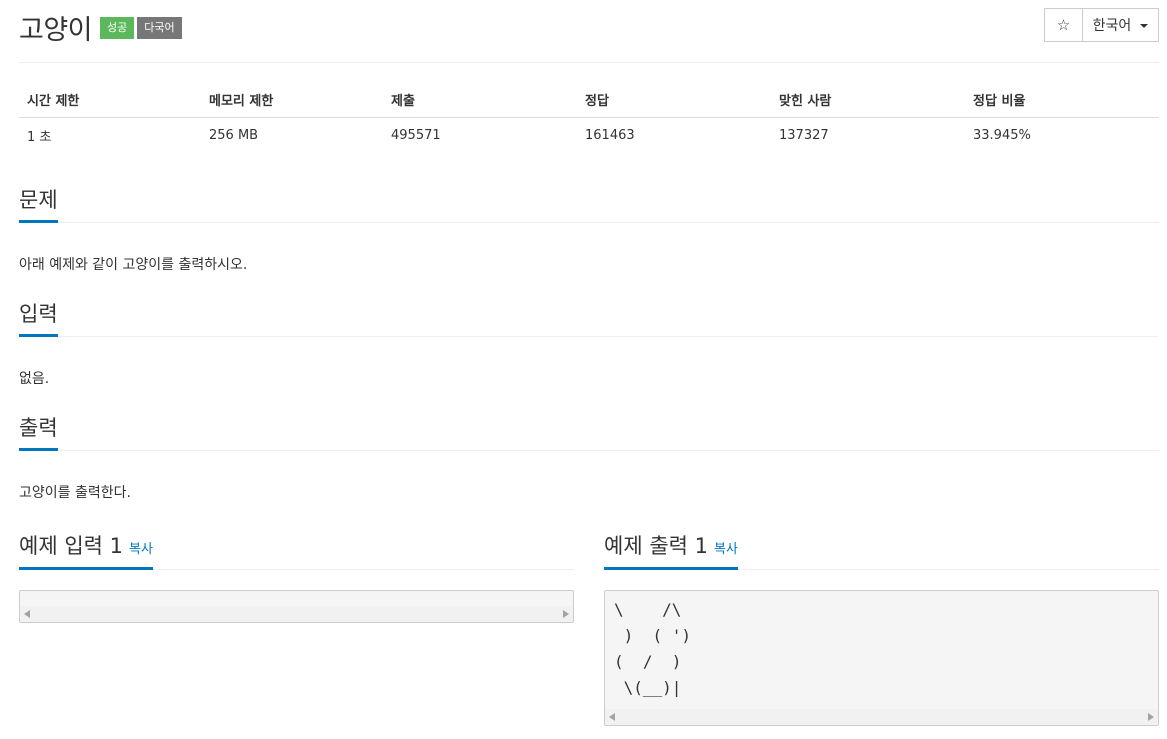 Image resolution: width=1167 pixels, height=739 pixels. Describe the element at coordinates (656, 546) in the screenshot. I see `example-output-title: 예제 출력 1` at that location.